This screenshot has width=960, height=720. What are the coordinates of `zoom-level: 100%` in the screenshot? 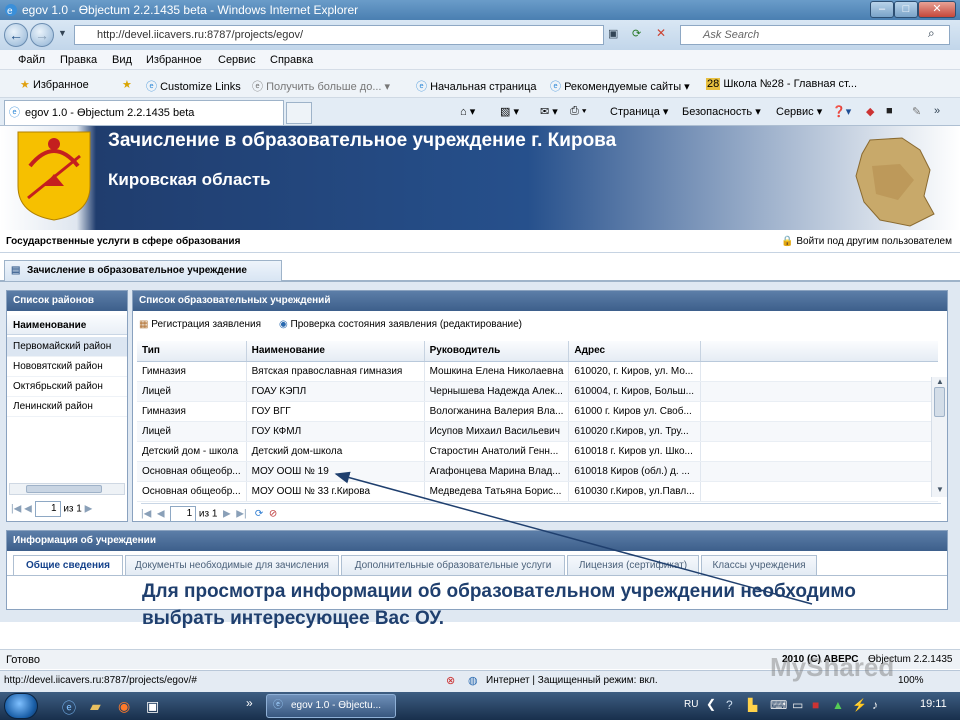 It's located at (911, 680).